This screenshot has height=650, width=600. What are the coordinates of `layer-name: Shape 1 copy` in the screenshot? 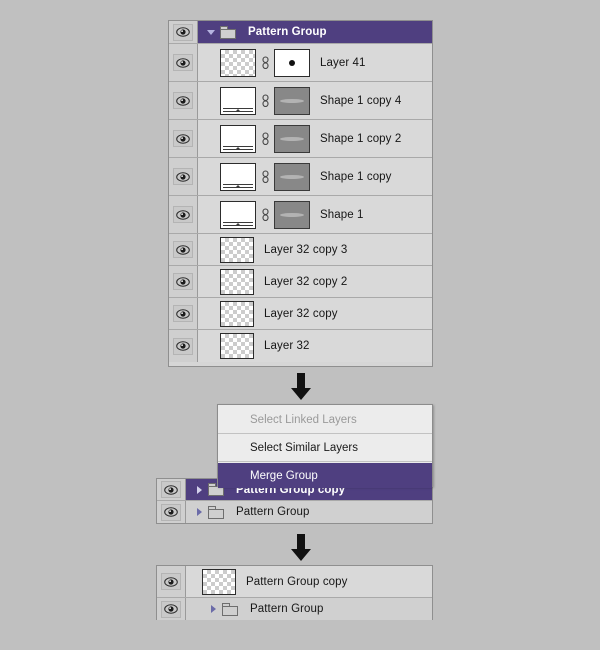 It's located at (356, 176).